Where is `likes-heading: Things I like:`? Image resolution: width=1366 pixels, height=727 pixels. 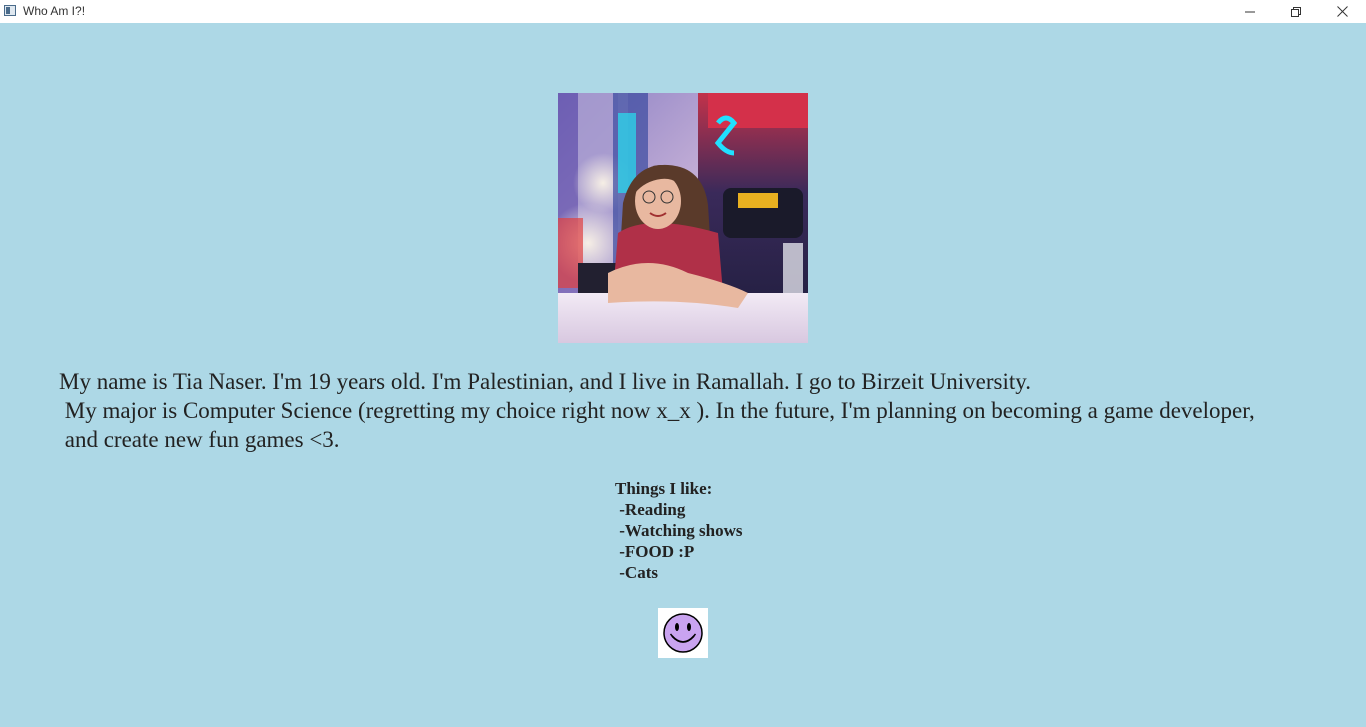 likes-heading: Things I like: is located at coordinates (664, 488).